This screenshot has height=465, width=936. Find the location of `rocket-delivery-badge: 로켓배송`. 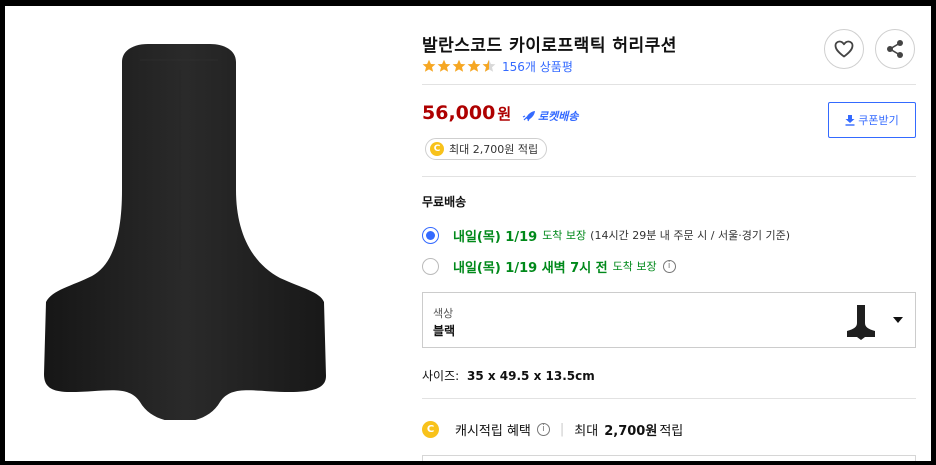

rocket-delivery-badge: 로켓배송 is located at coordinates (550, 116).